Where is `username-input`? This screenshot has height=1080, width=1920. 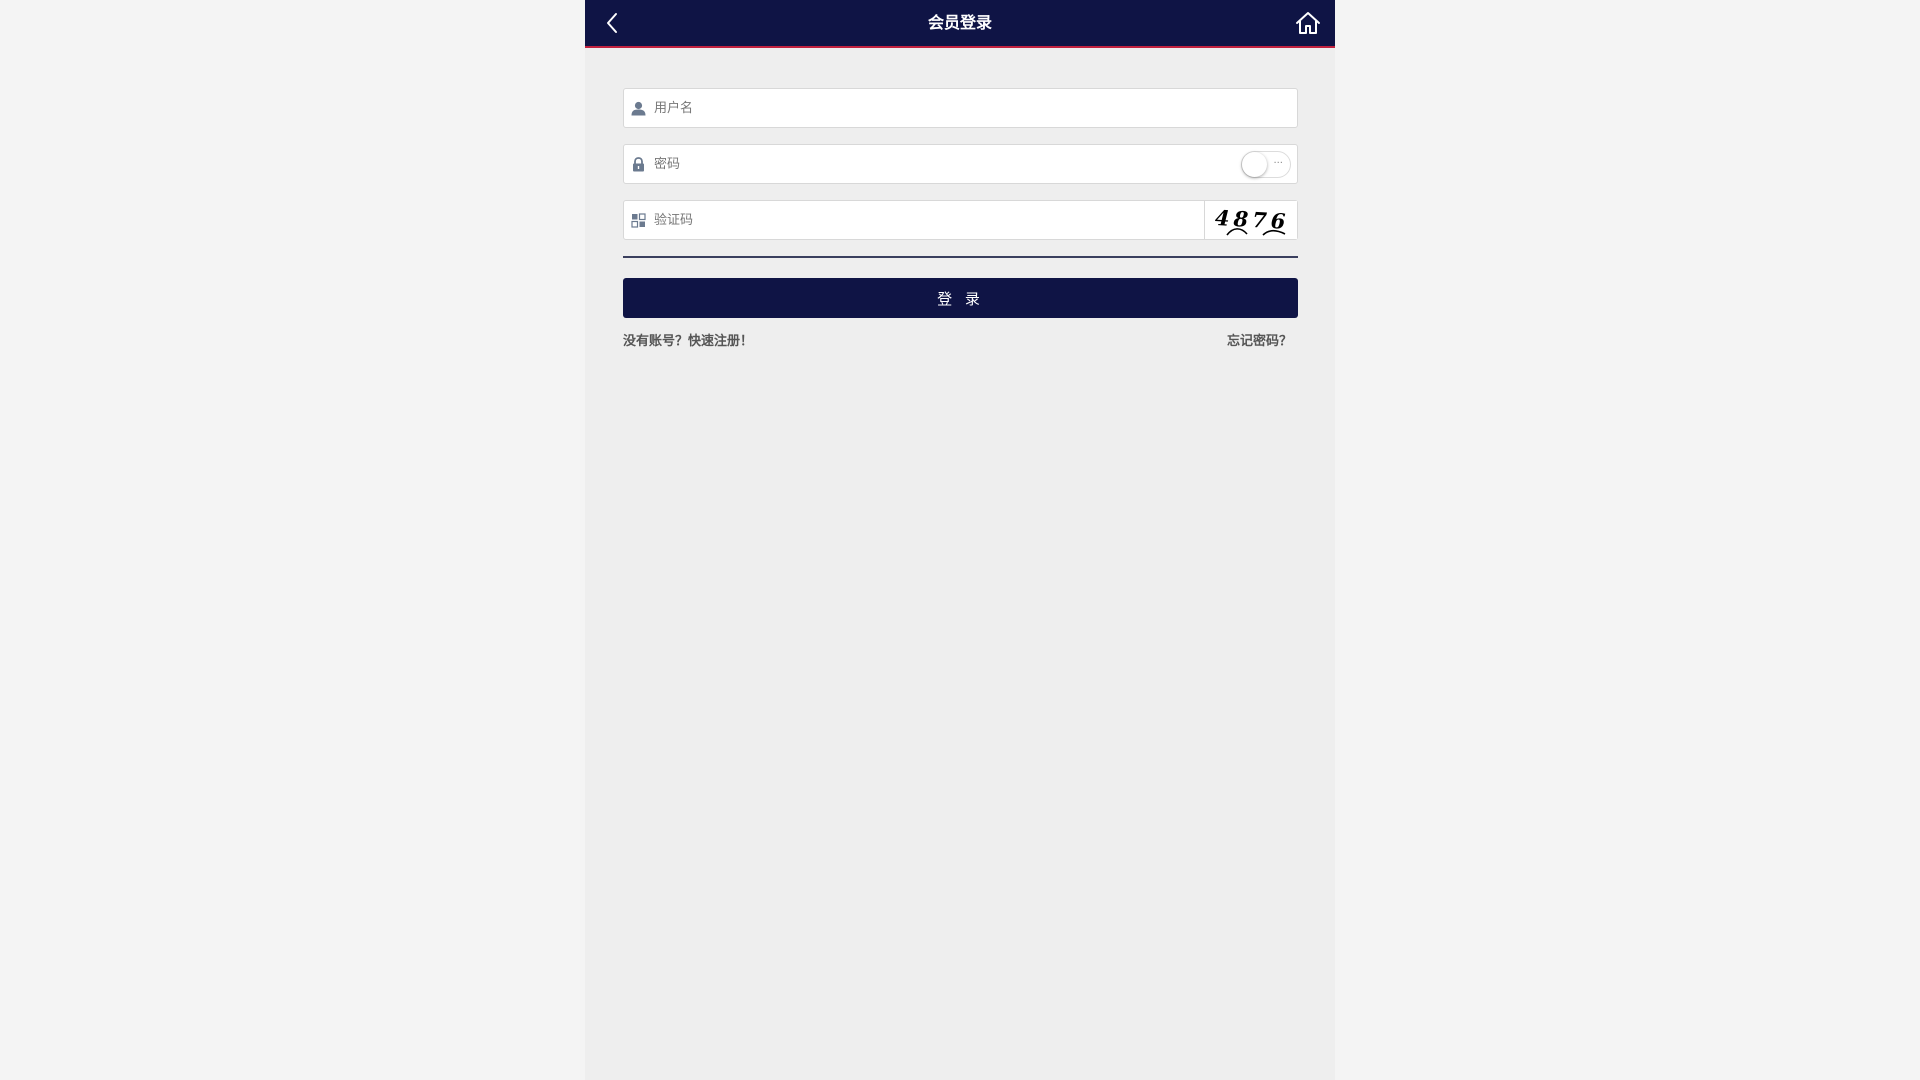 username-input is located at coordinates (964, 108).